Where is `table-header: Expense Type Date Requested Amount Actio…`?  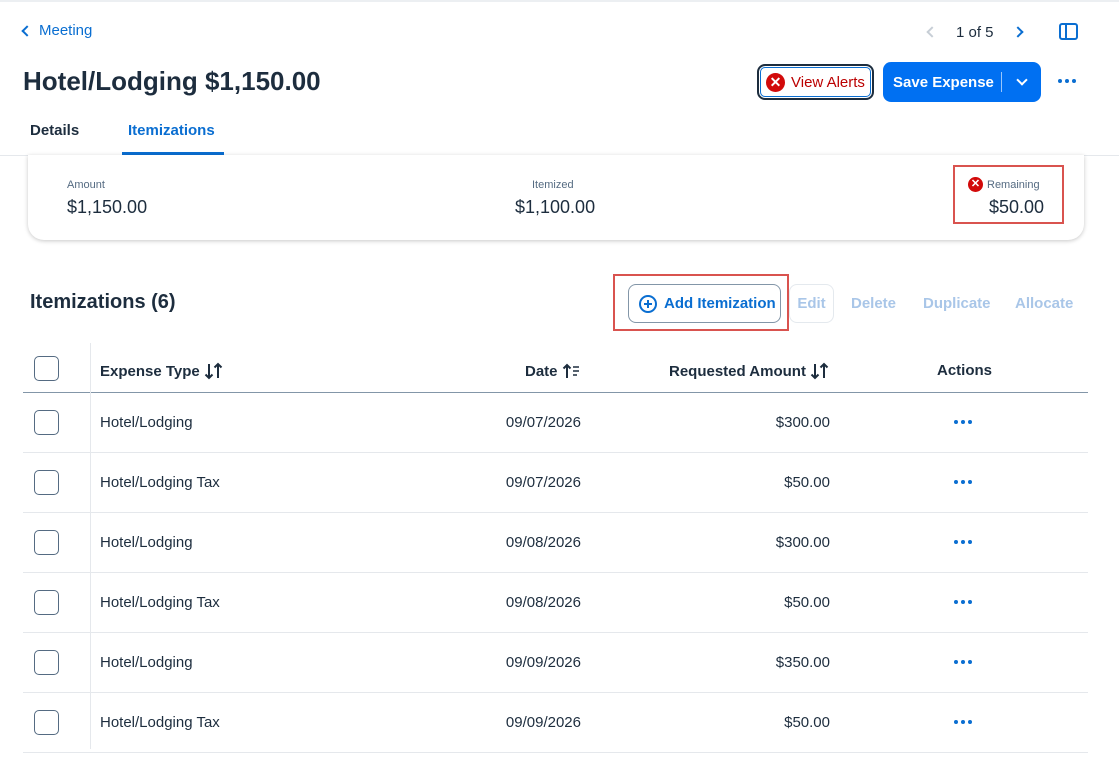
table-header: Expense Type Date Requested Amount Actio… is located at coordinates (555, 368).